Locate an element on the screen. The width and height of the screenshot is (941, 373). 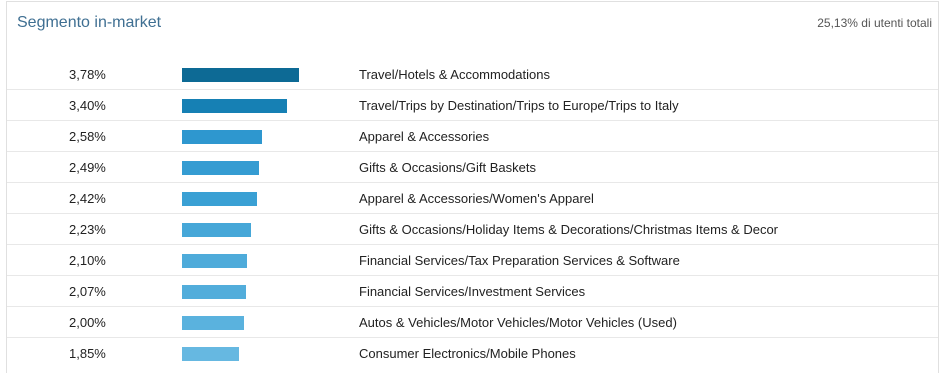
segment-percent: 2,58% is located at coordinates (87, 136).